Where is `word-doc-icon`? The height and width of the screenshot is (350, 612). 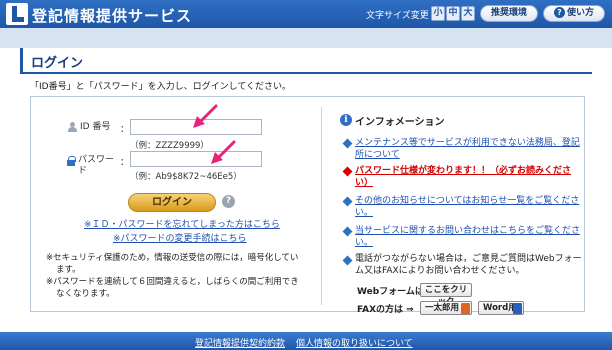
word-doc-icon is located at coordinates (517, 308).